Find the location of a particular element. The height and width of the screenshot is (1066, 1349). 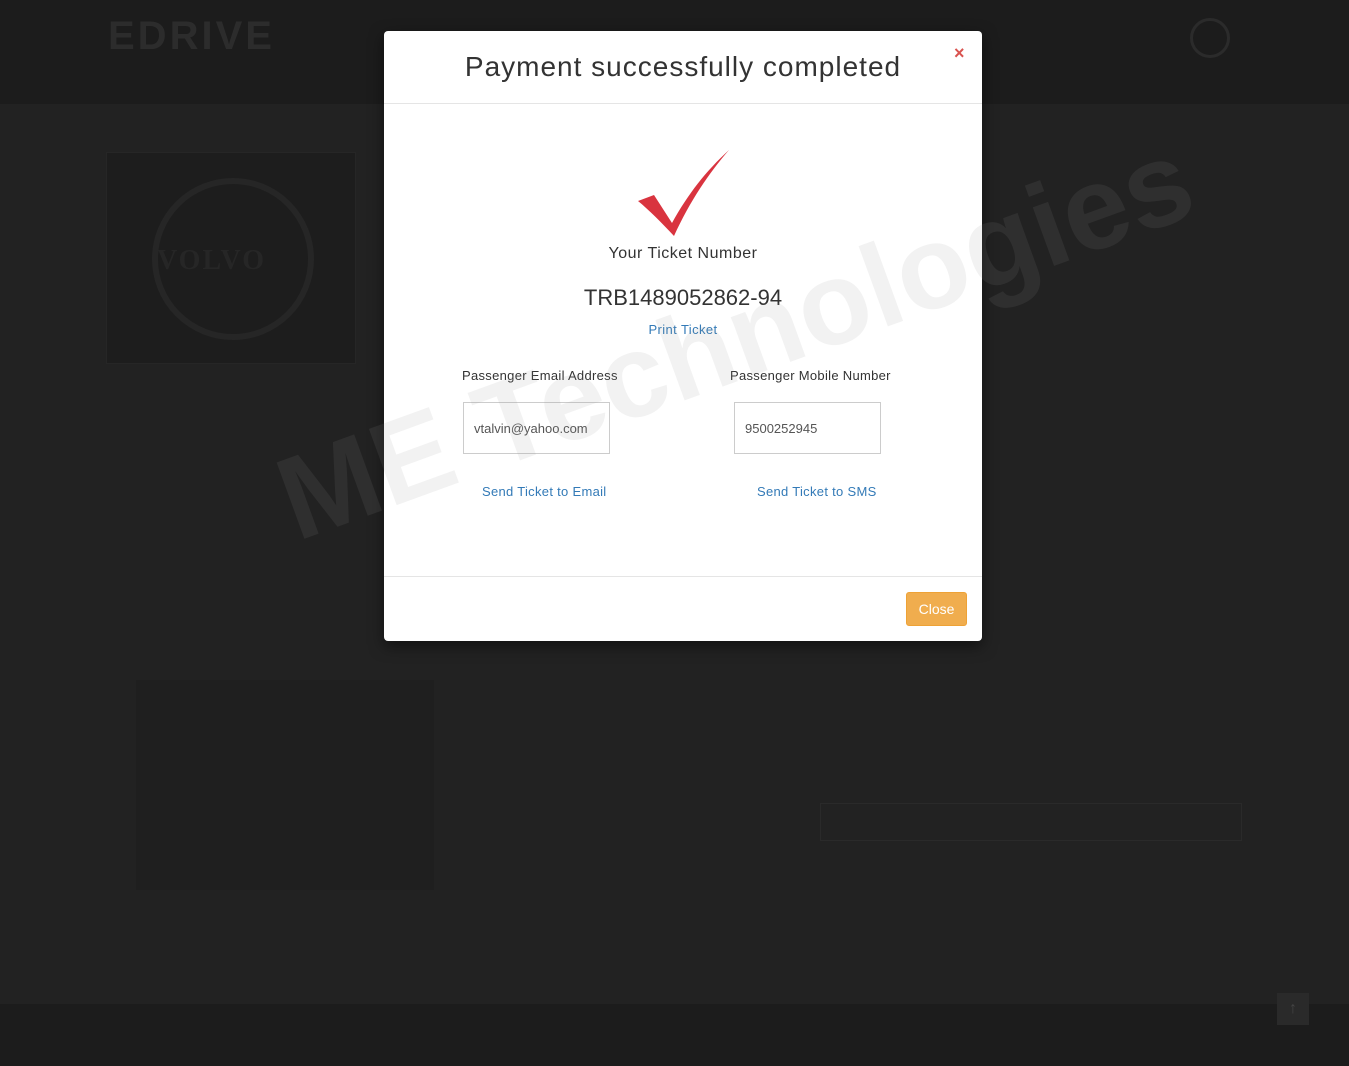

brand-name: VOLVO is located at coordinates (211, 260).